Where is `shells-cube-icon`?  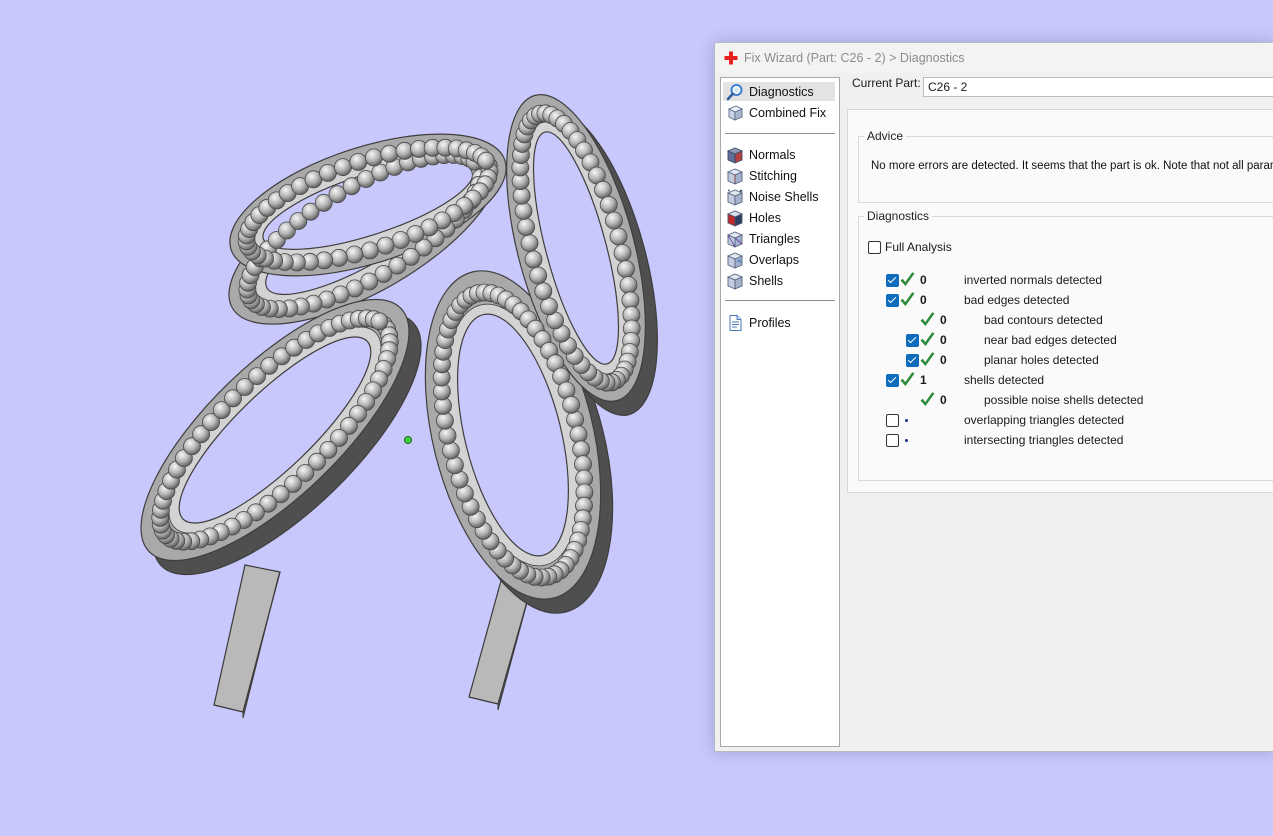 shells-cube-icon is located at coordinates (735, 281).